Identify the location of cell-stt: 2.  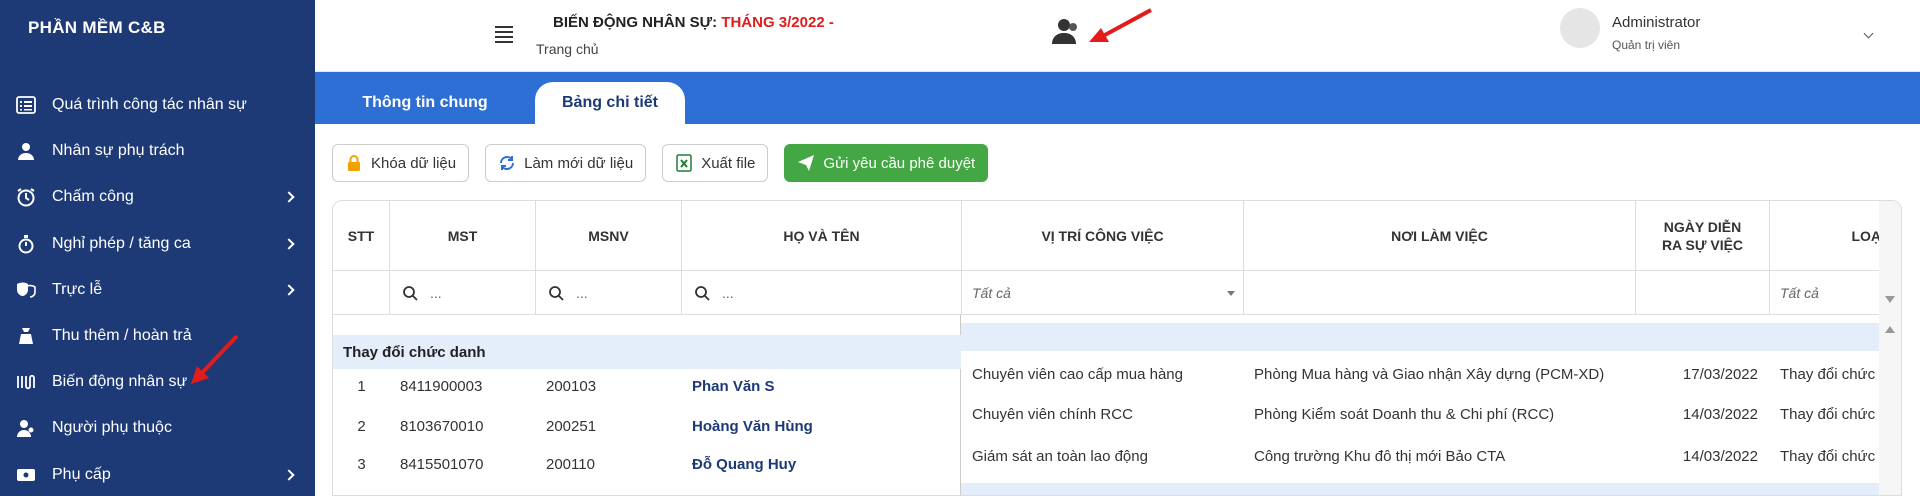
(361, 426).